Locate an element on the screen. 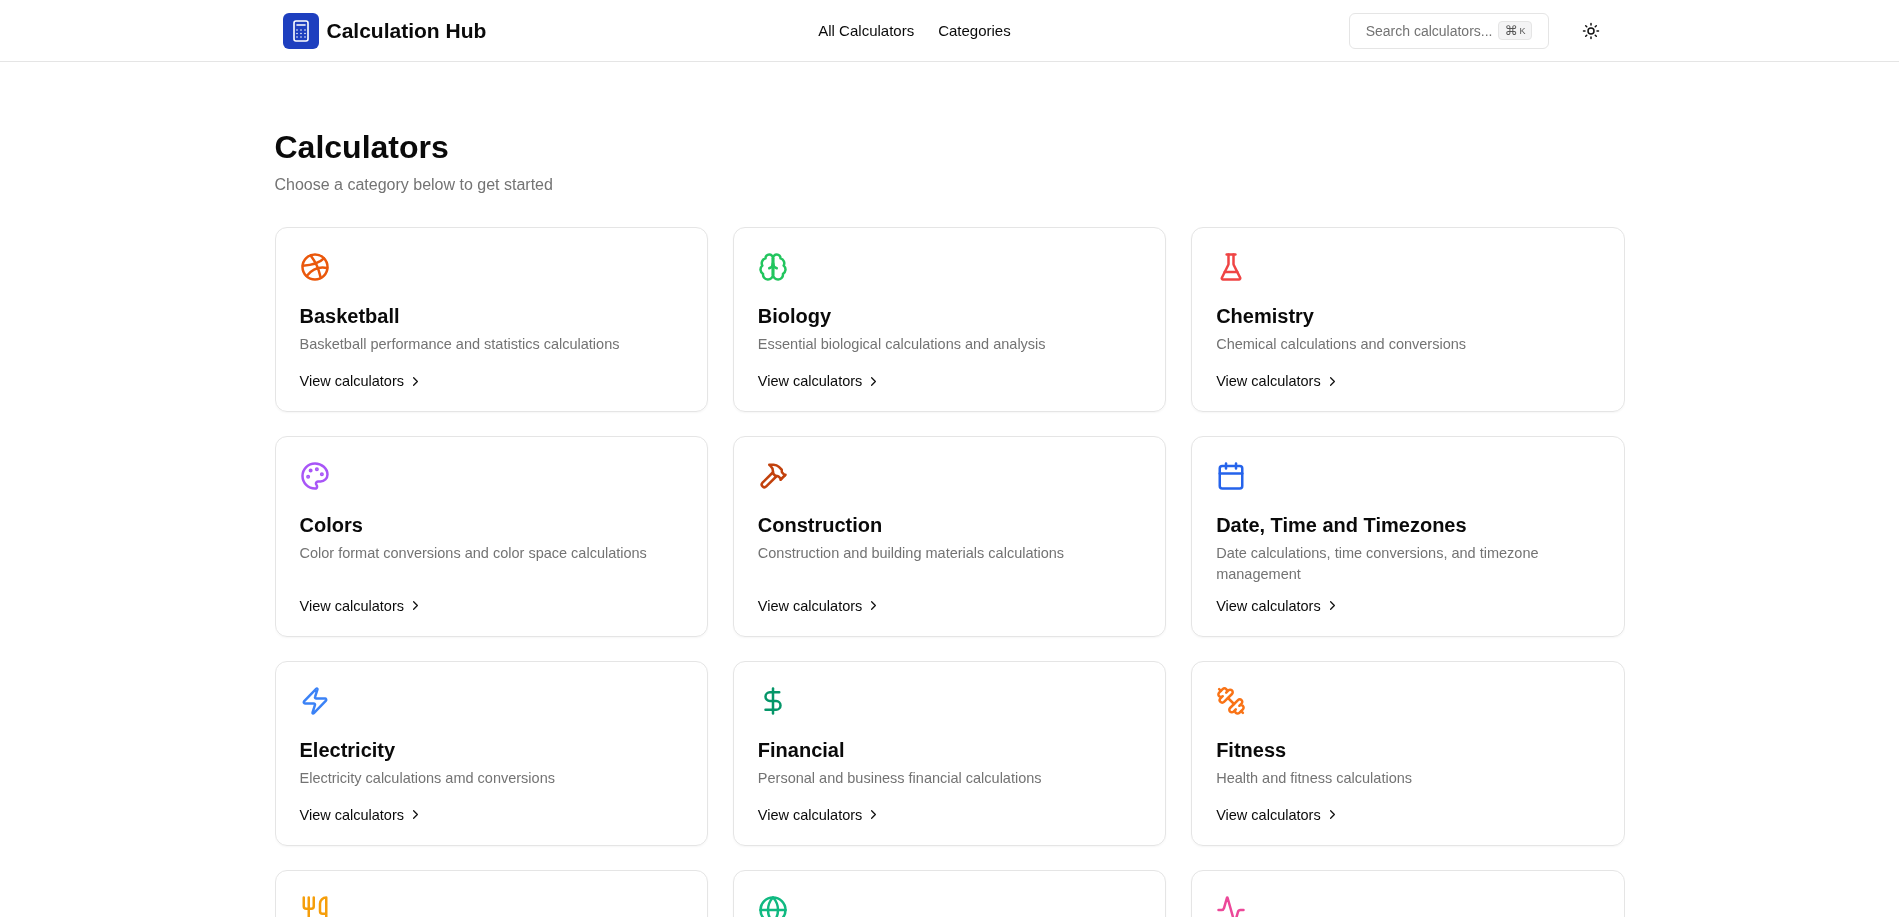  category-title: Basketball is located at coordinates (350, 316).